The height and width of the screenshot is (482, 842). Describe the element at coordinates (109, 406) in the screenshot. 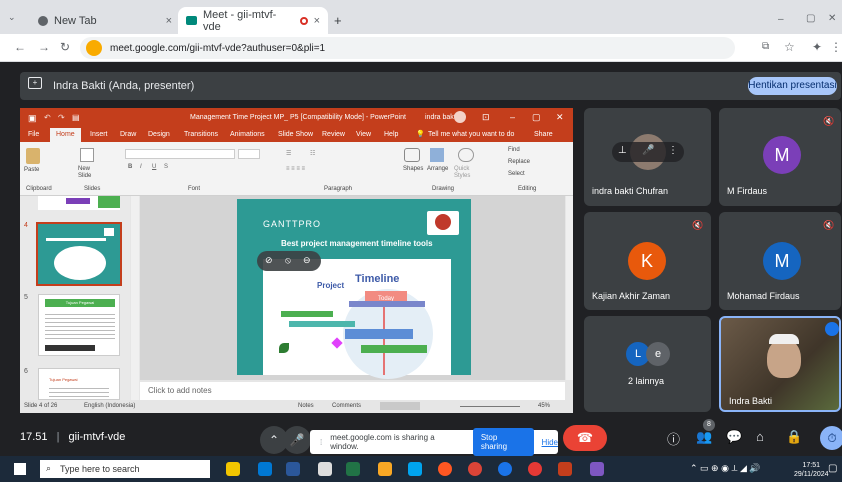

I see `language-indicator: English (Indonesia)` at that location.